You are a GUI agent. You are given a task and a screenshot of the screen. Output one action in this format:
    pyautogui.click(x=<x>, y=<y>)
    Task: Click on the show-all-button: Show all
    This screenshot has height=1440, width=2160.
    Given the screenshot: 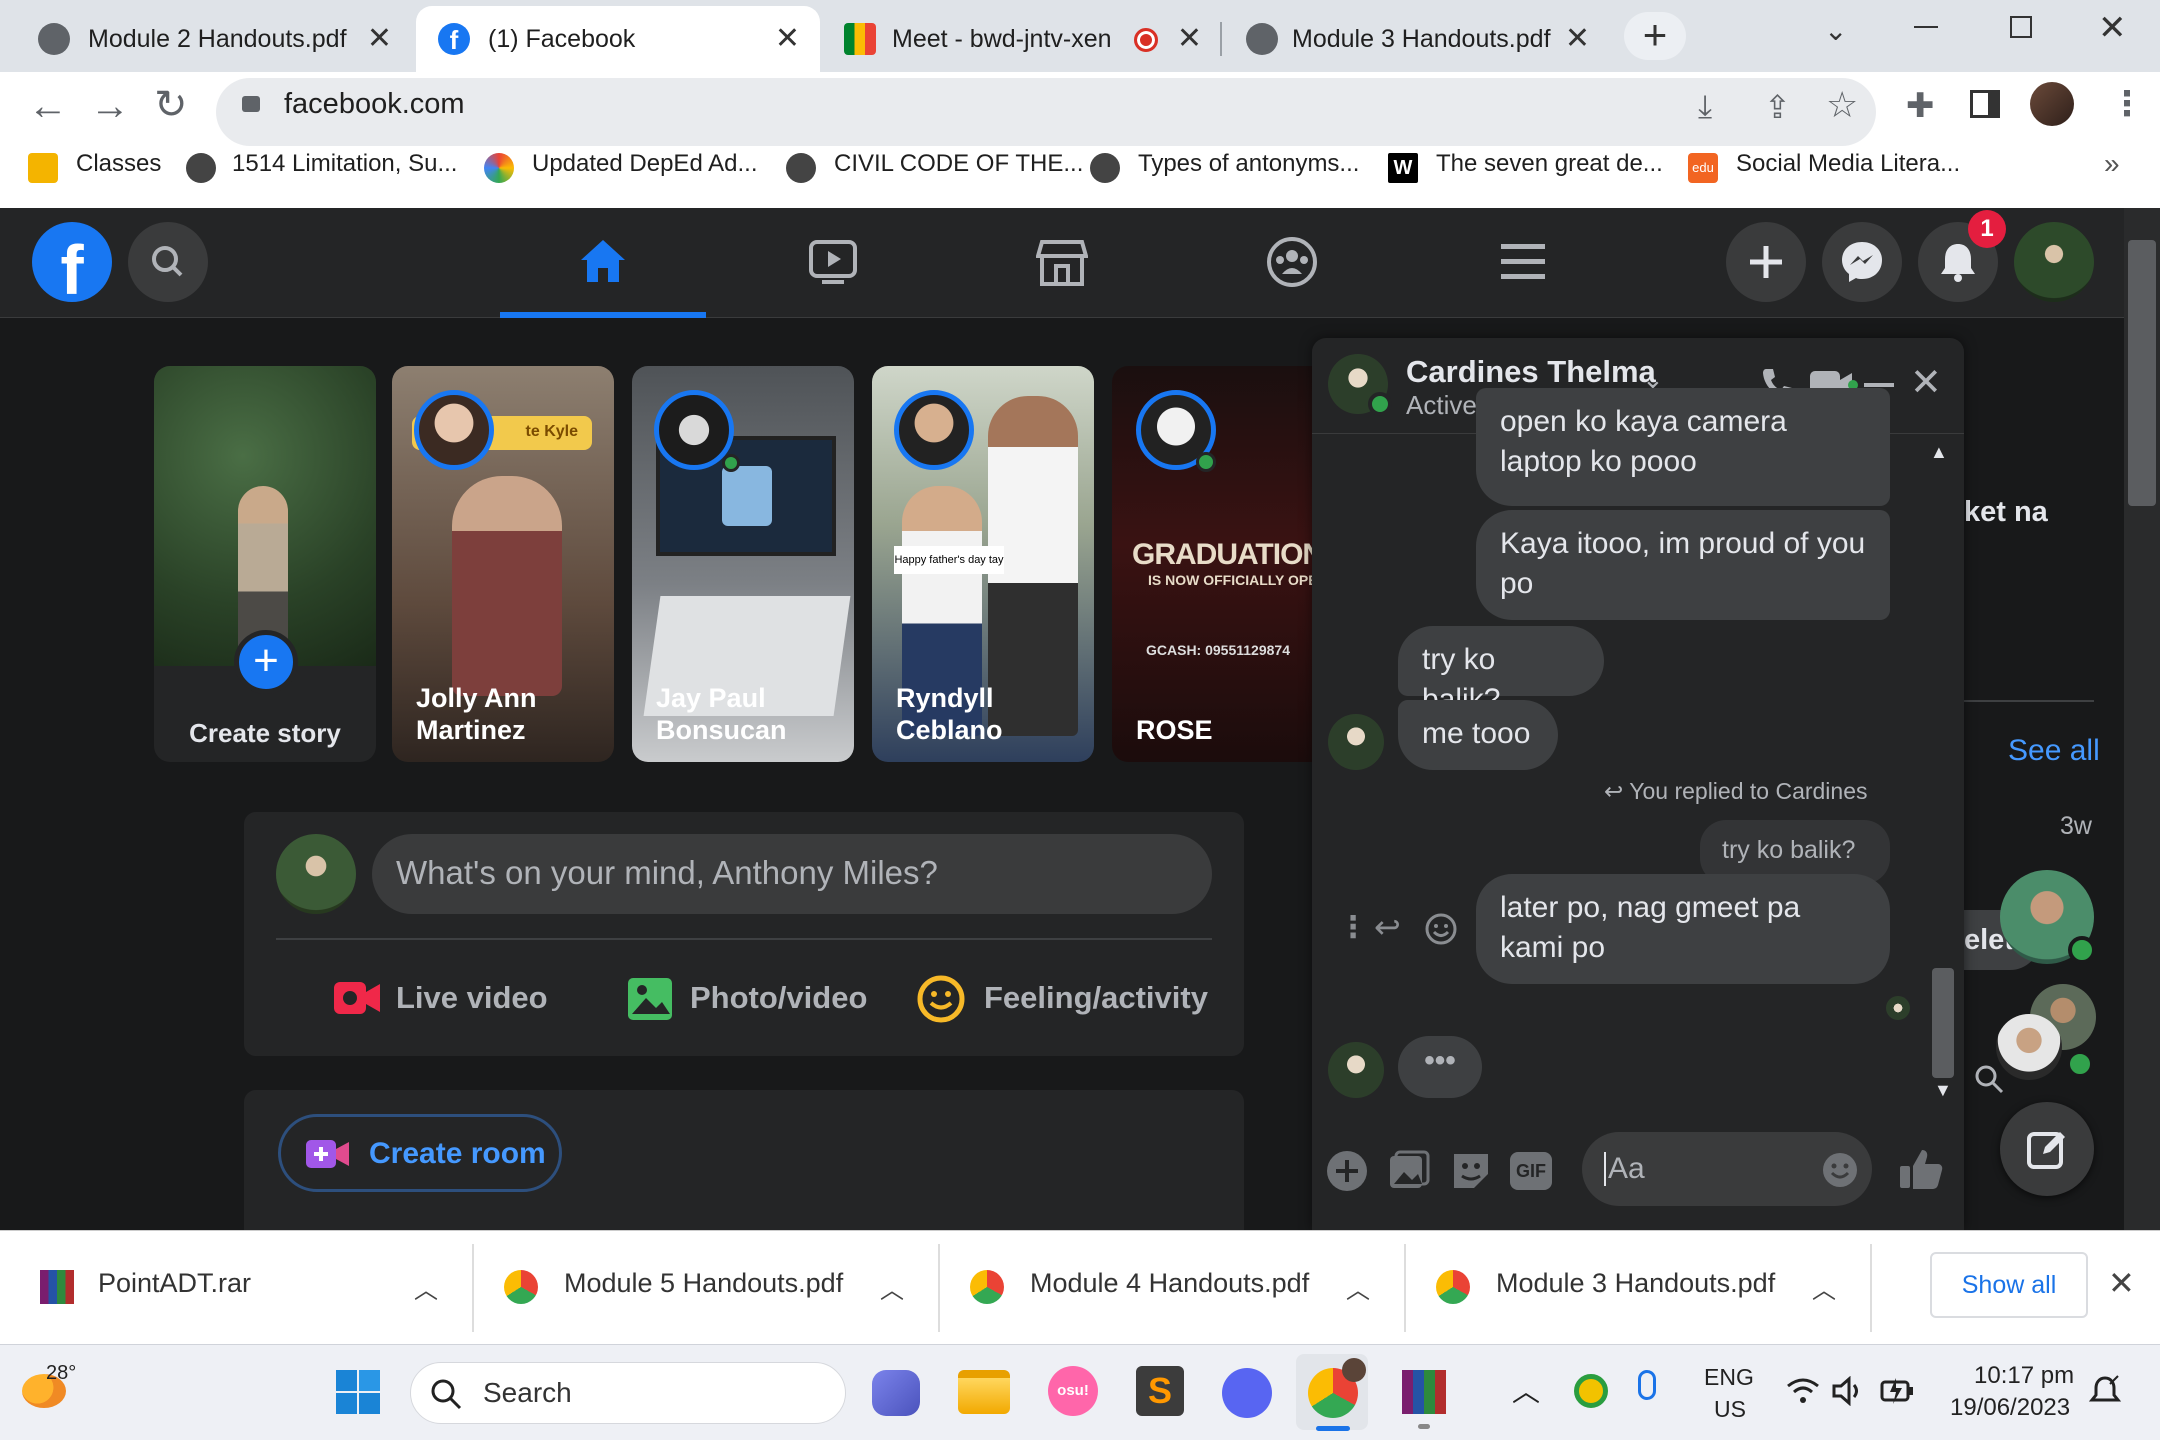 What is the action you would take?
    pyautogui.click(x=2009, y=1285)
    